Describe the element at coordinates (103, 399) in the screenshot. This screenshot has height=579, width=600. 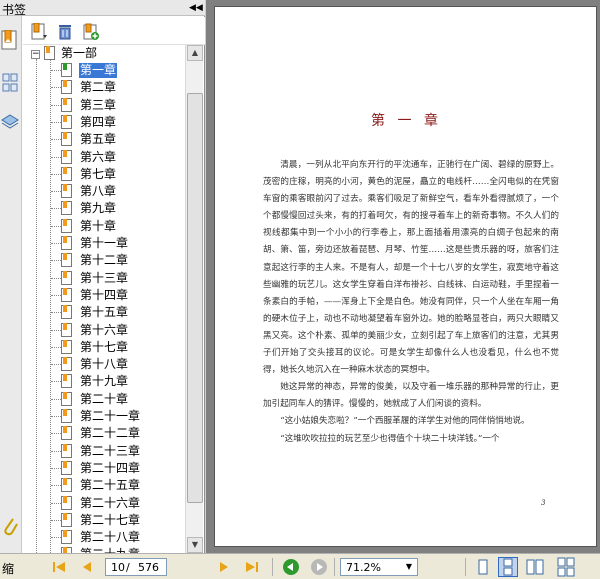
I see `bookmark-item: 第二十章` at that location.